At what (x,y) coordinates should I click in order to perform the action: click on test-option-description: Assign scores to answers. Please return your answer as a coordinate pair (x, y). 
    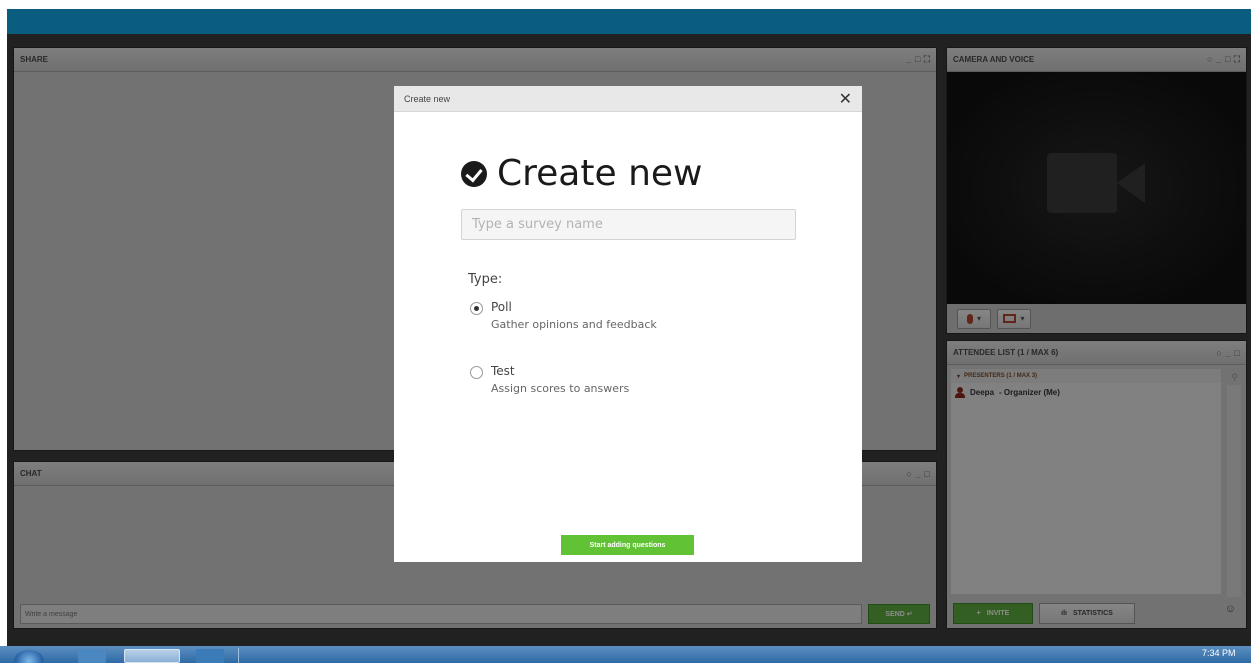
    Looking at the image, I should click on (560, 388).